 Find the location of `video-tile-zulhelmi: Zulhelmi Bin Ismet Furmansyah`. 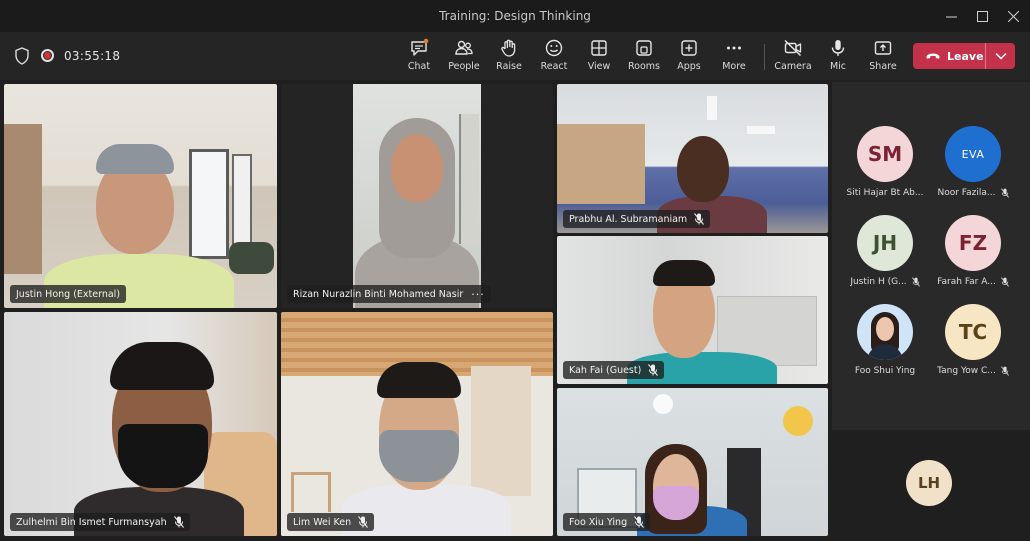

video-tile-zulhelmi: Zulhelmi Bin Ismet Furmansyah is located at coordinates (140, 424).